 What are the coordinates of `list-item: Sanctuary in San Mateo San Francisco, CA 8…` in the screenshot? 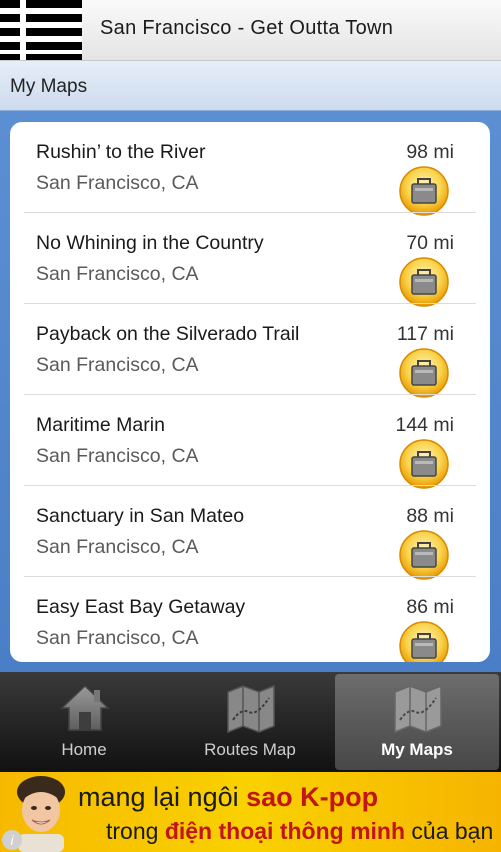 It's located at (250, 533).